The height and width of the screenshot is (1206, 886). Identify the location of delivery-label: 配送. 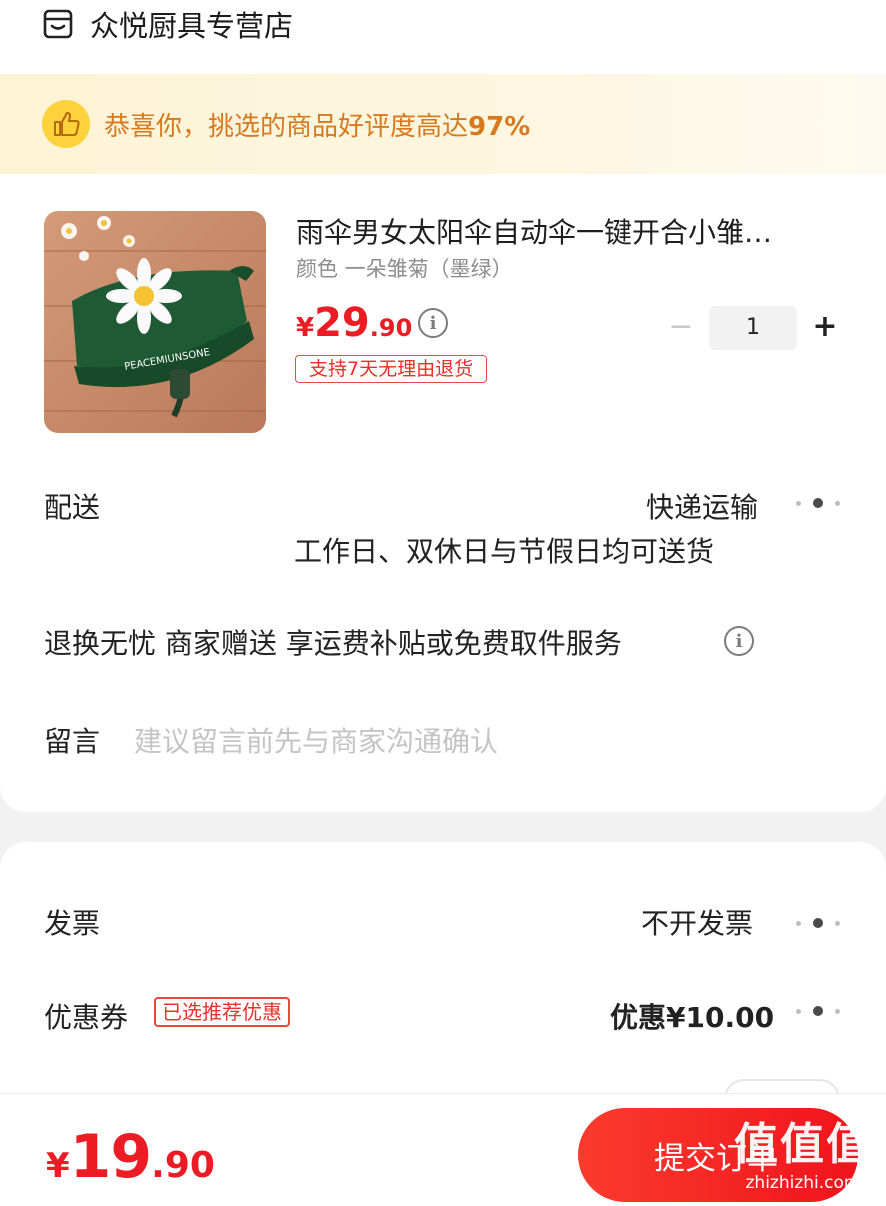
(72, 507).